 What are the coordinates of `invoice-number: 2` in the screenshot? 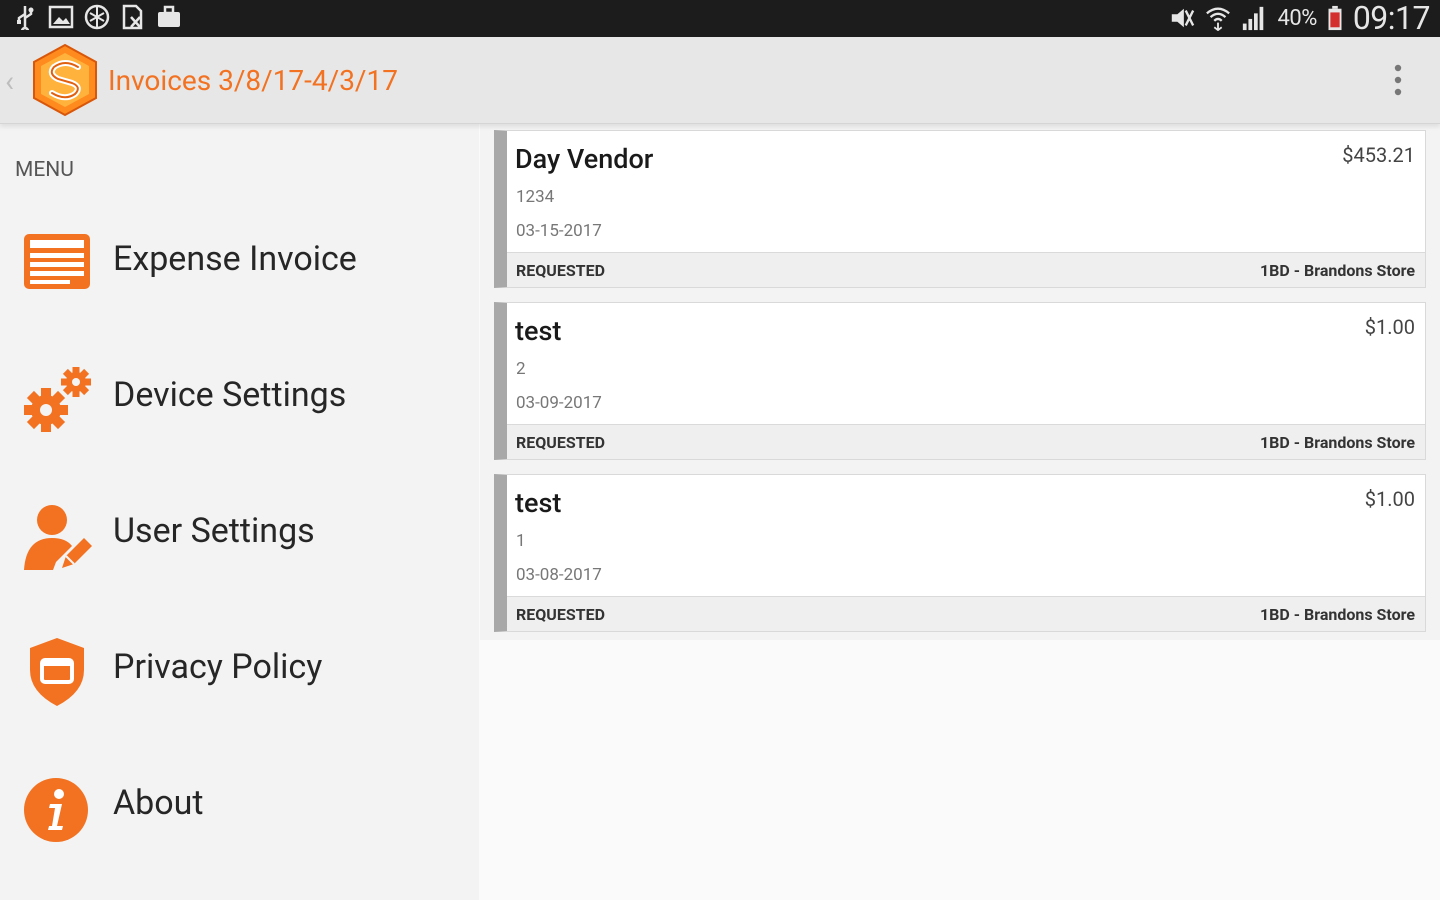 It's located at (521, 369).